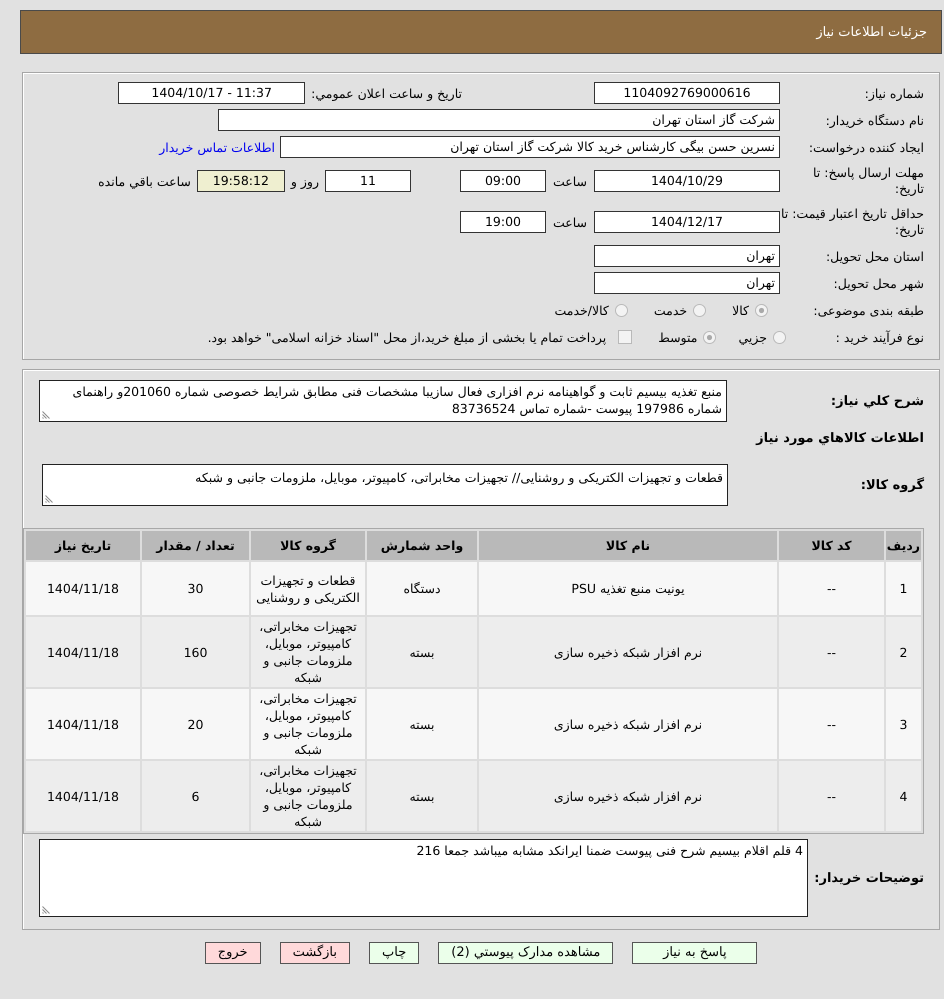 The image size is (944, 999). Describe the element at coordinates (308, 588) in the screenshot. I see `table-cell: قطعات و تجهیزات الکتریکی و روشنایی` at that location.